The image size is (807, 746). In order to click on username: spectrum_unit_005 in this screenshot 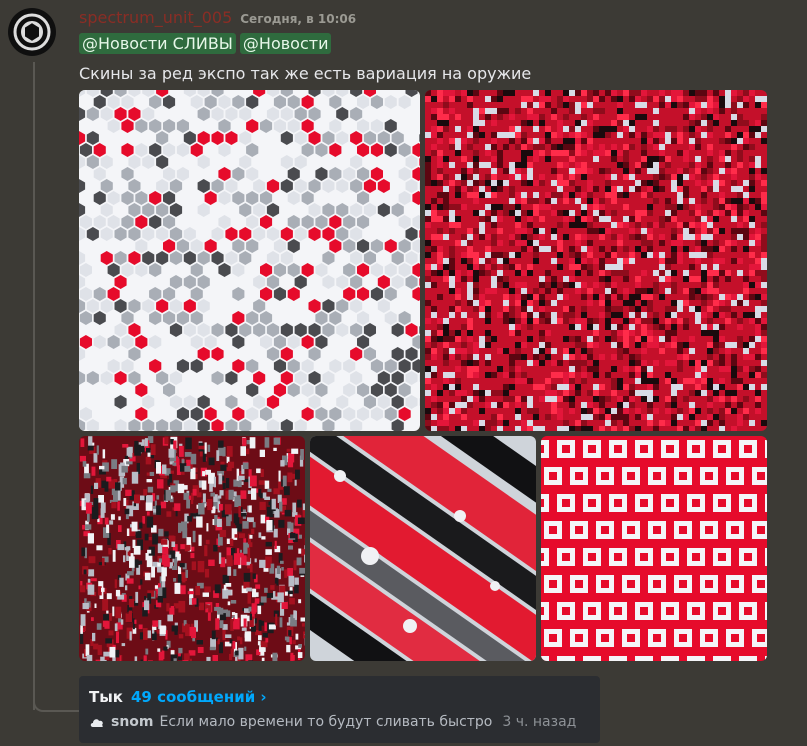, I will do `click(155, 17)`.